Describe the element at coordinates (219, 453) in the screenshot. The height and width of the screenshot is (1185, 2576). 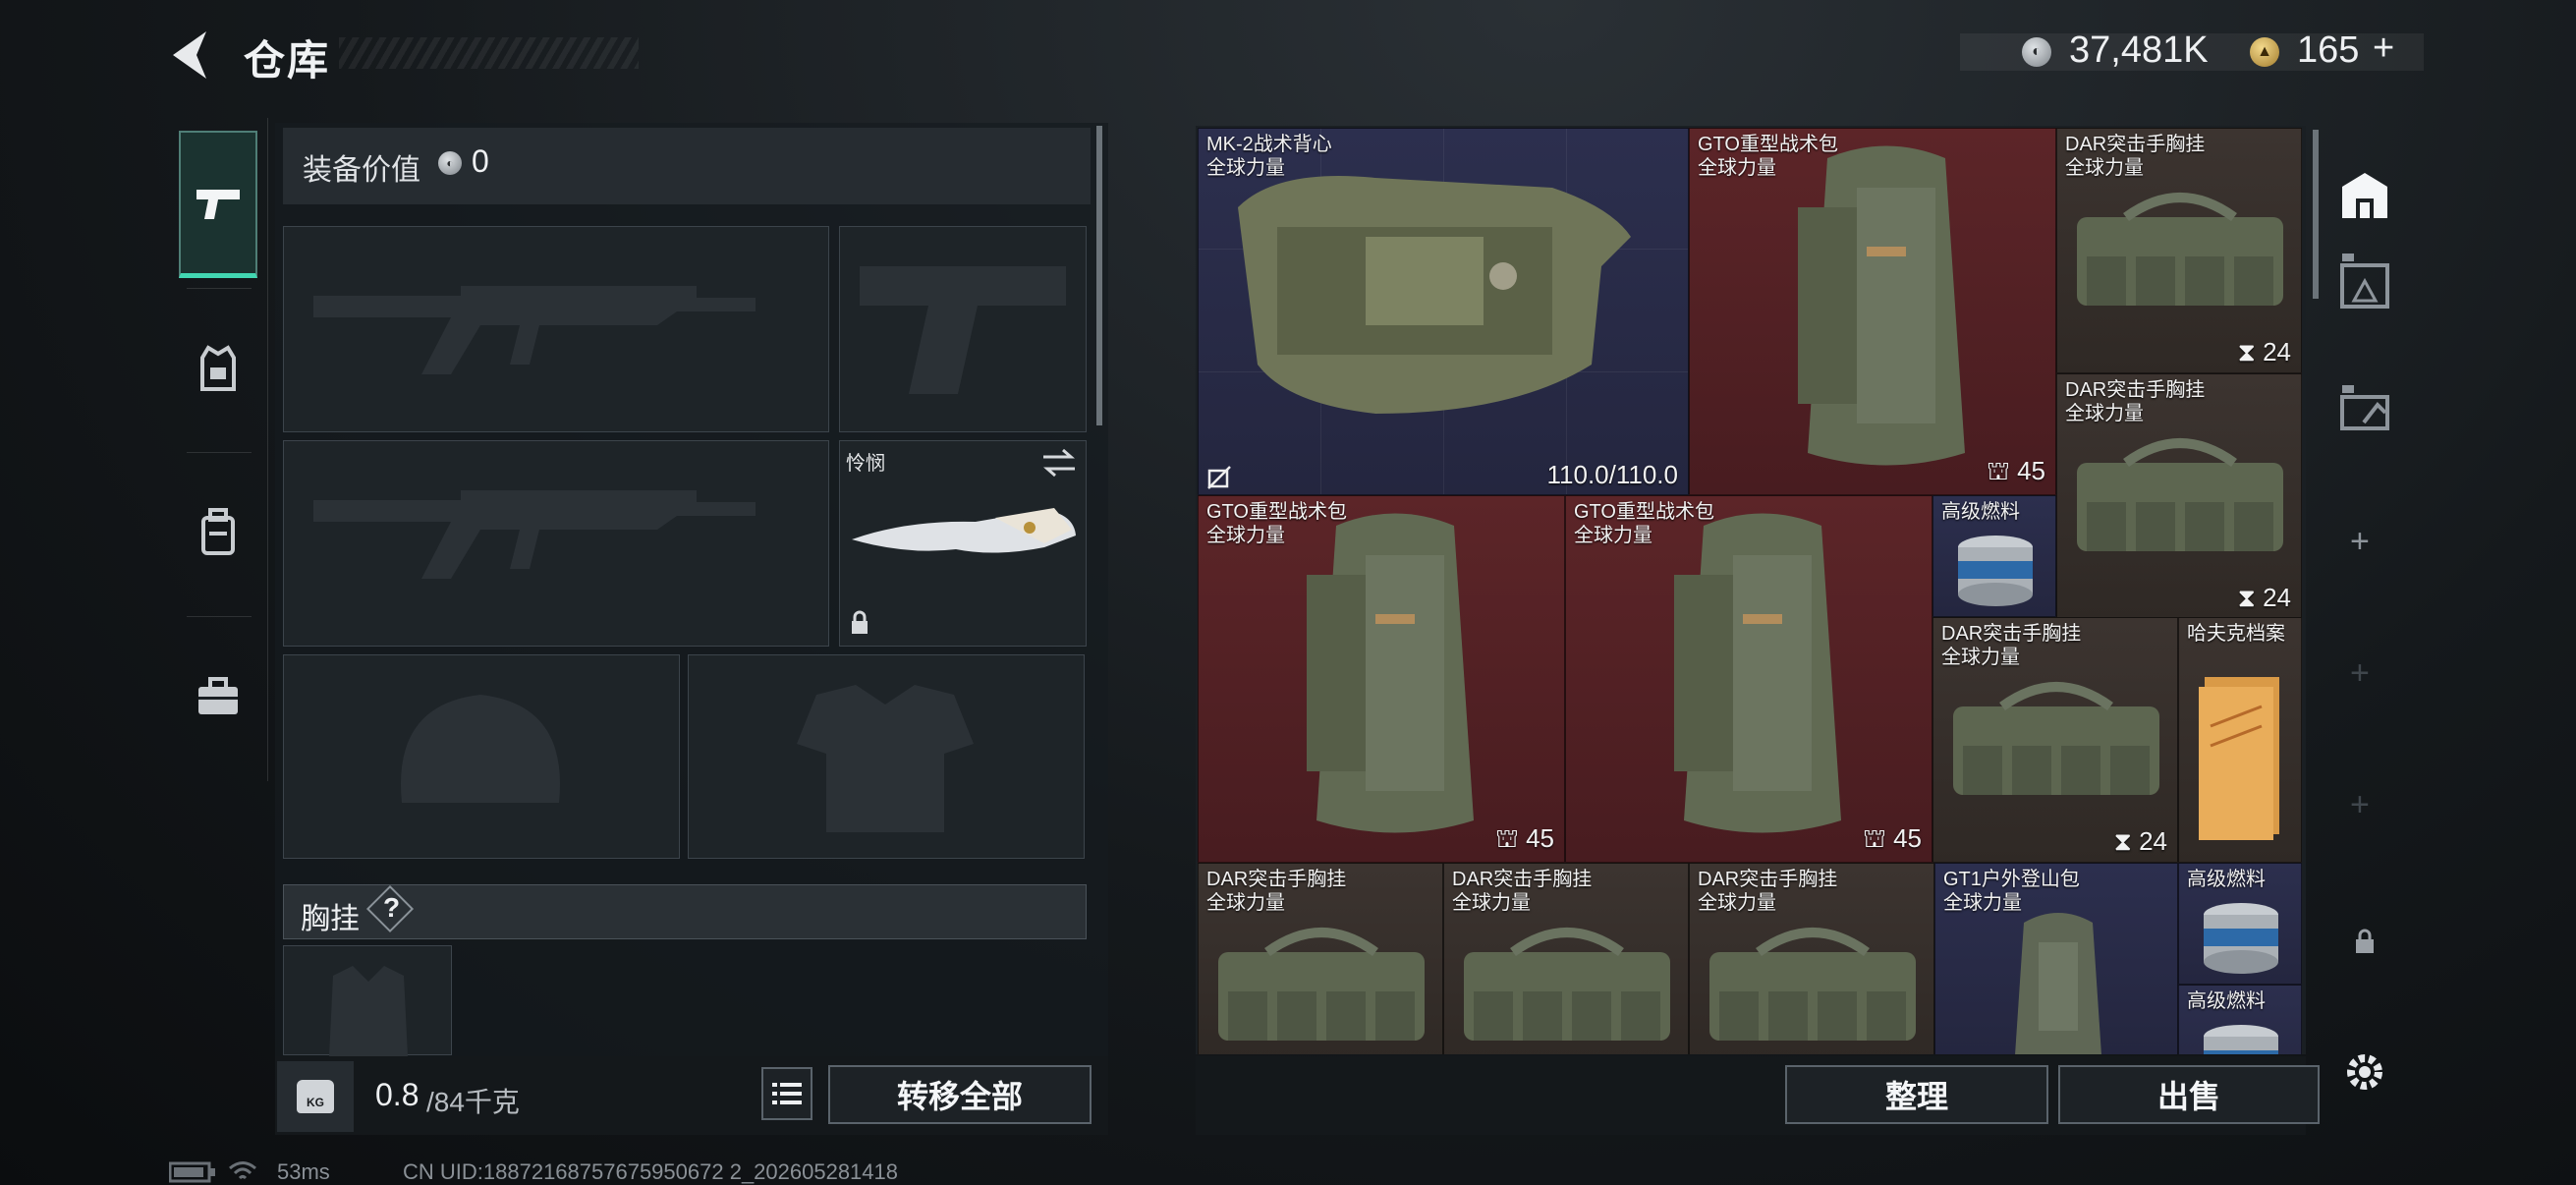
I see `tab-divider` at that location.